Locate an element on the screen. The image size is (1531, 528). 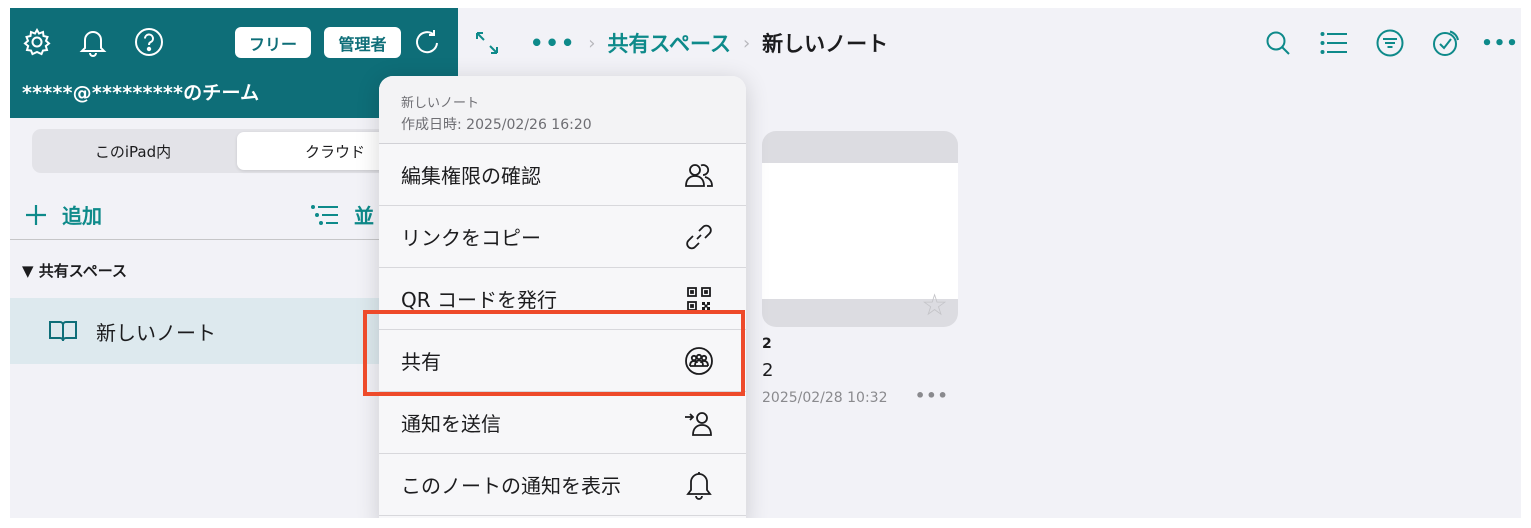
plan-badge-free: フリー is located at coordinates (273, 42).